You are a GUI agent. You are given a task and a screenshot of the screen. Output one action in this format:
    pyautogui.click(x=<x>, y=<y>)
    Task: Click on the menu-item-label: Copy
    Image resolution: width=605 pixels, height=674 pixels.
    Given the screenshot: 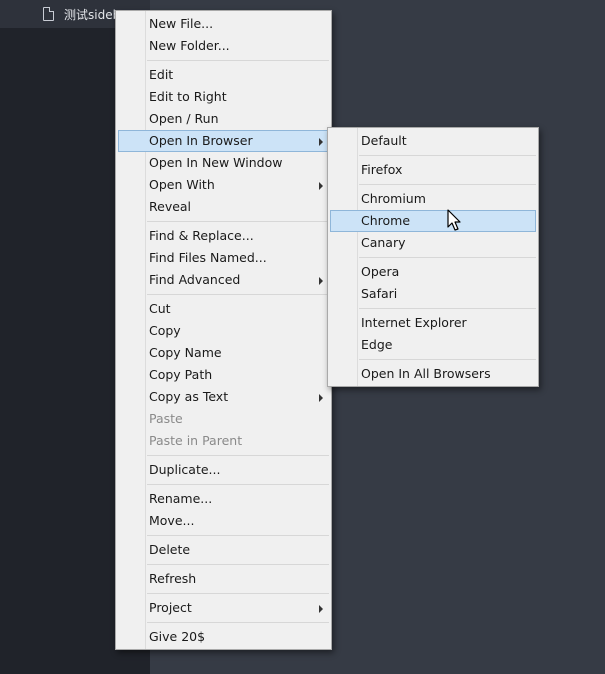 What is the action you would take?
    pyautogui.click(x=165, y=330)
    